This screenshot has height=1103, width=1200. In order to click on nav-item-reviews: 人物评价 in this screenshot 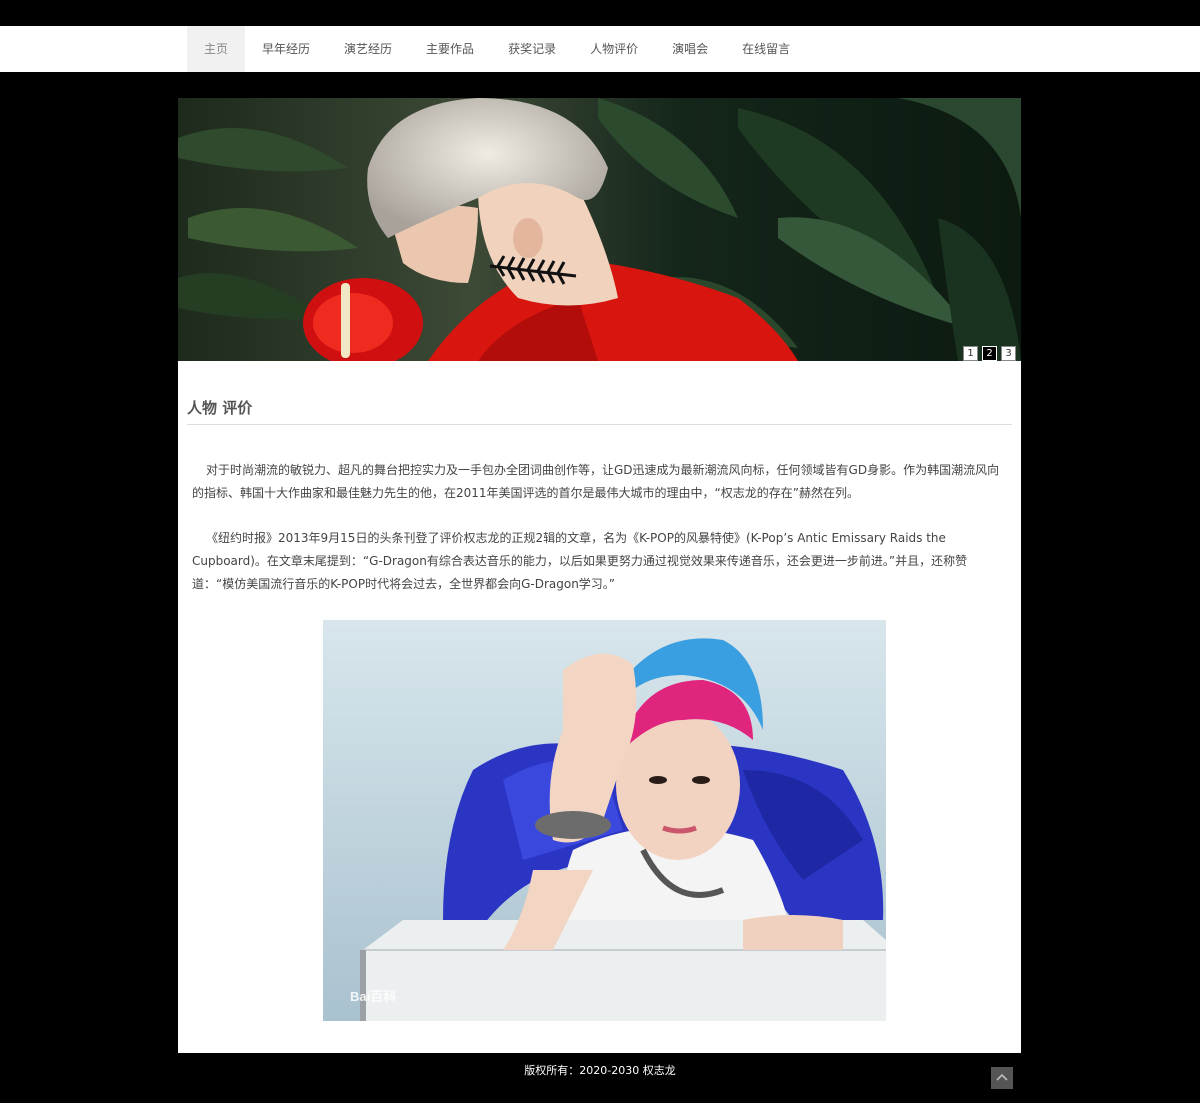, I will do `click(614, 49)`.